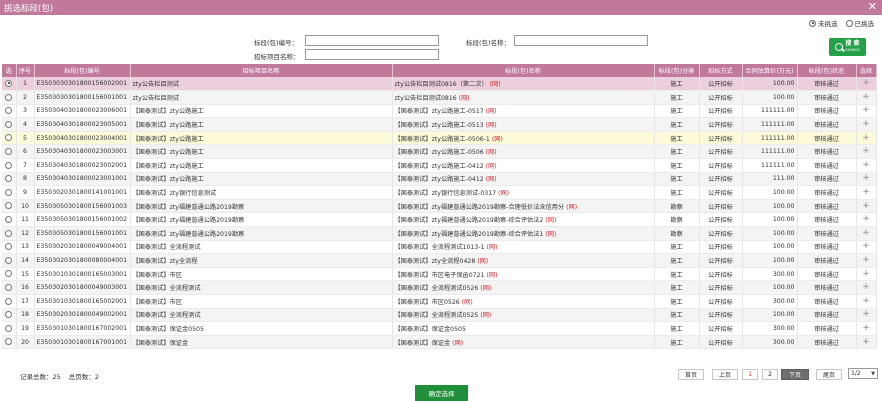 This screenshot has height=401, width=882. I want to click on radio-checked-icon, so click(9, 83).